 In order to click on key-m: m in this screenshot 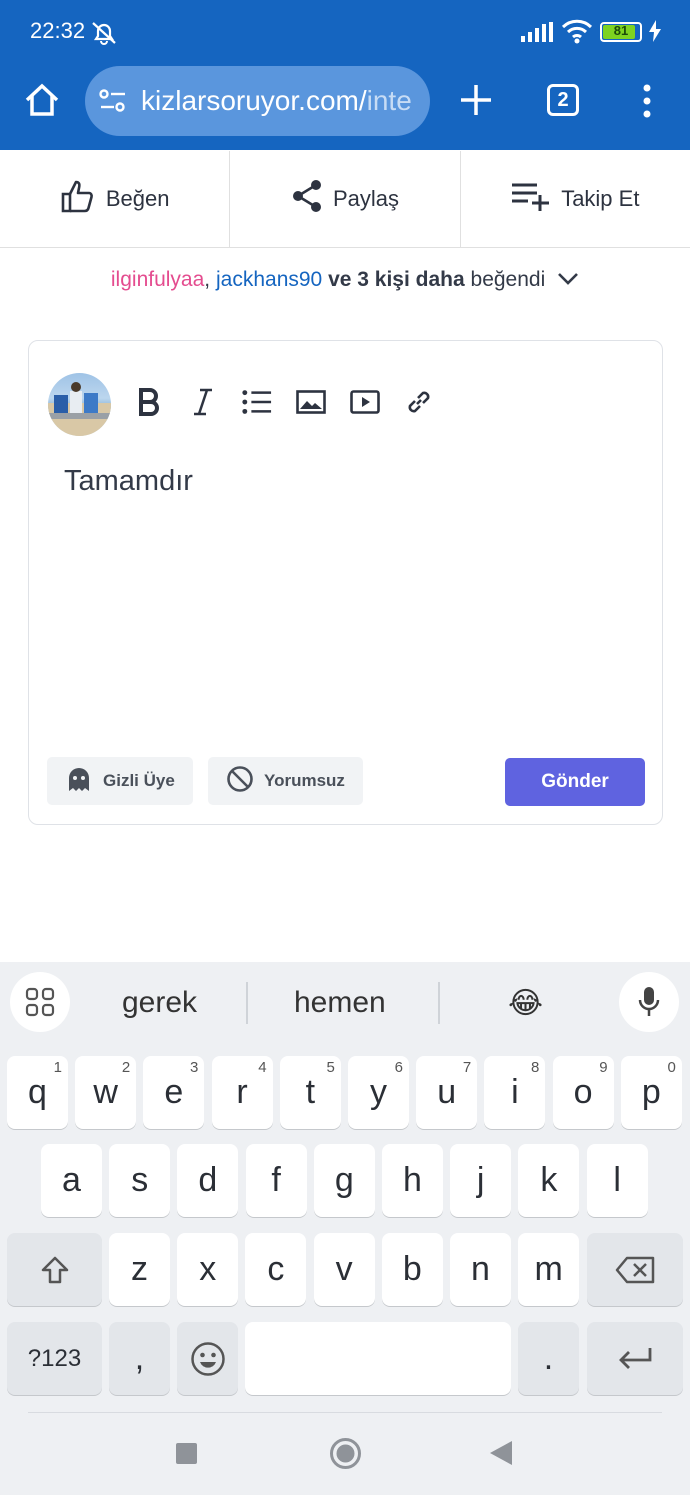, I will do `click(549, 1269)`.